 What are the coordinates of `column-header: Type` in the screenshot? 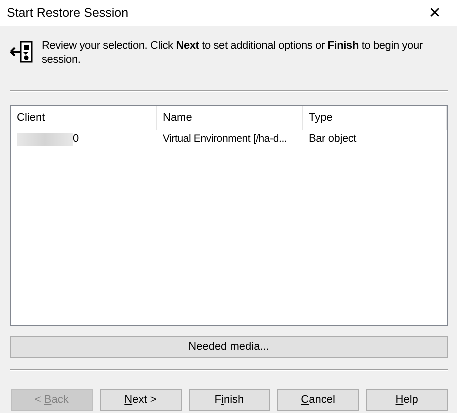 It's located at (375, 118).